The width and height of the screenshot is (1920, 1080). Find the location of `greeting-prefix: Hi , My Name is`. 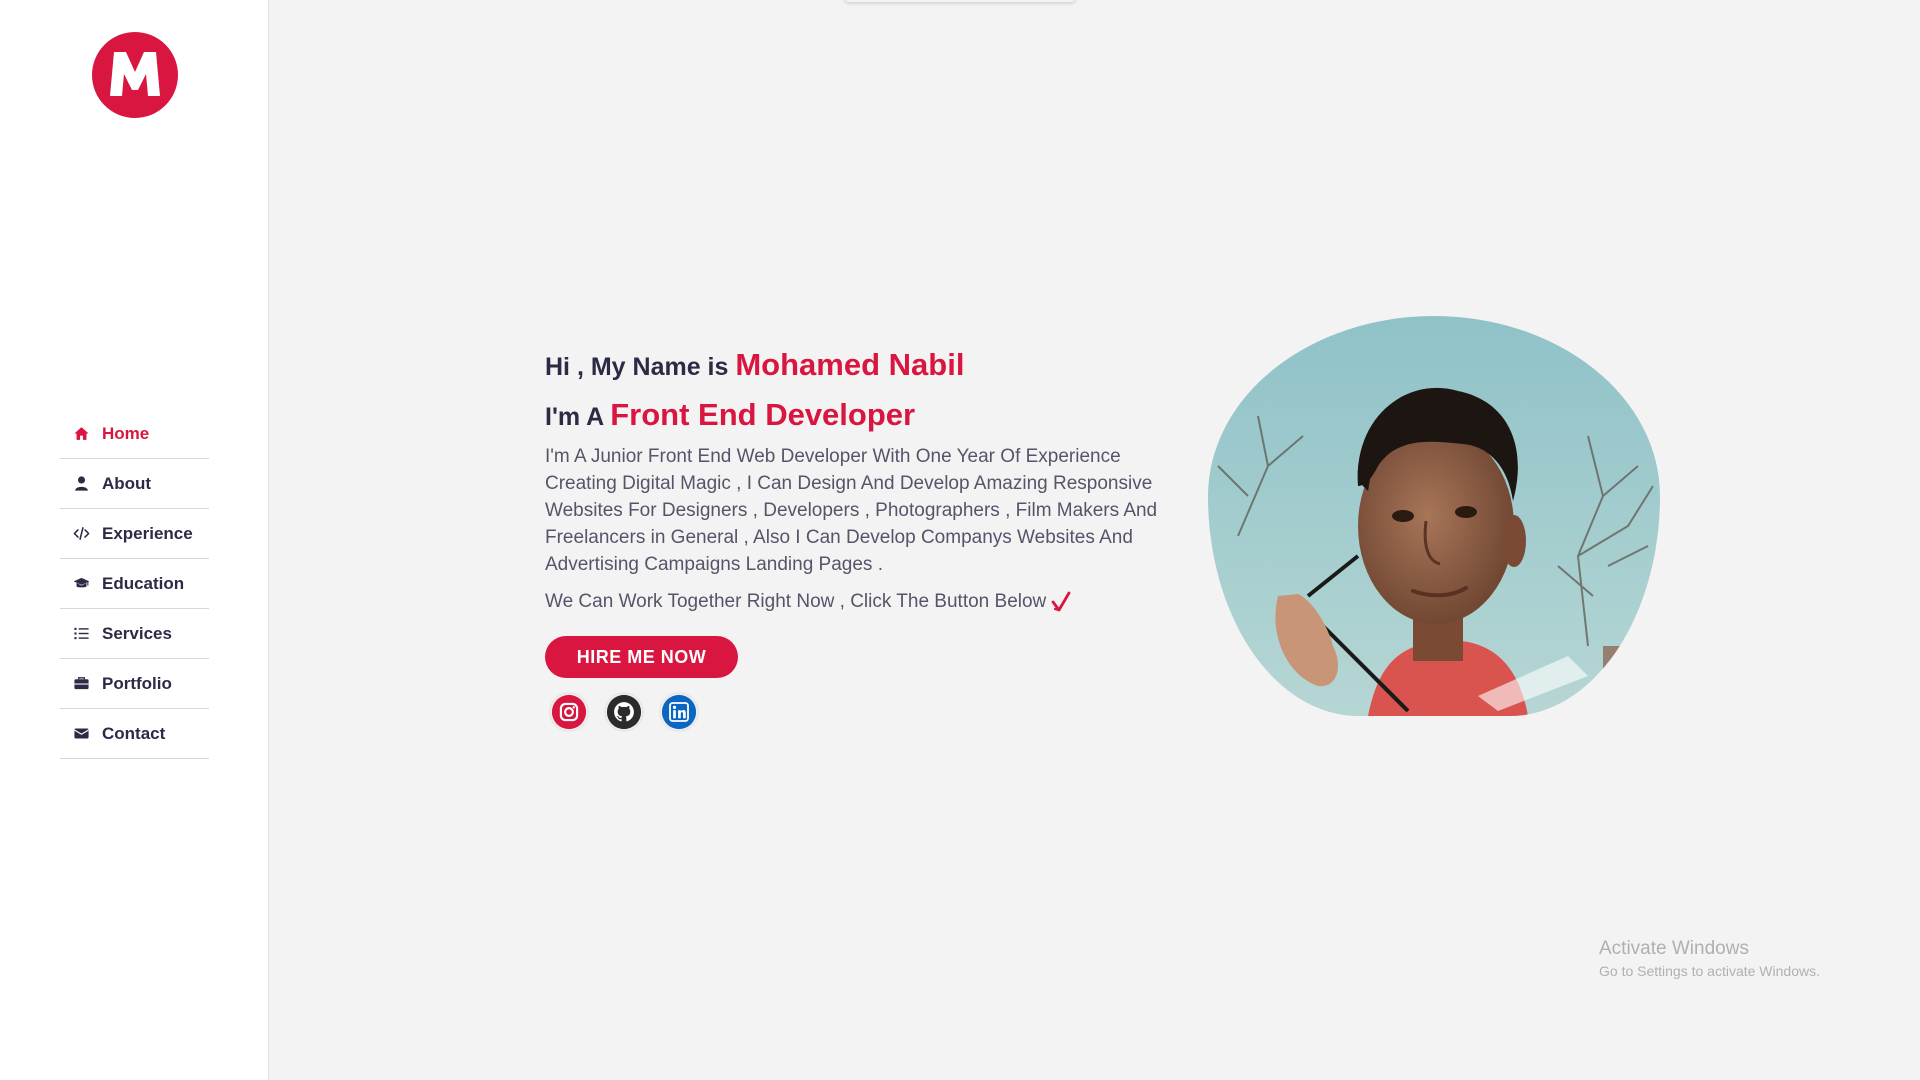

greeting-prefix: Hi , My Name is is located at coordinates (637, 367).